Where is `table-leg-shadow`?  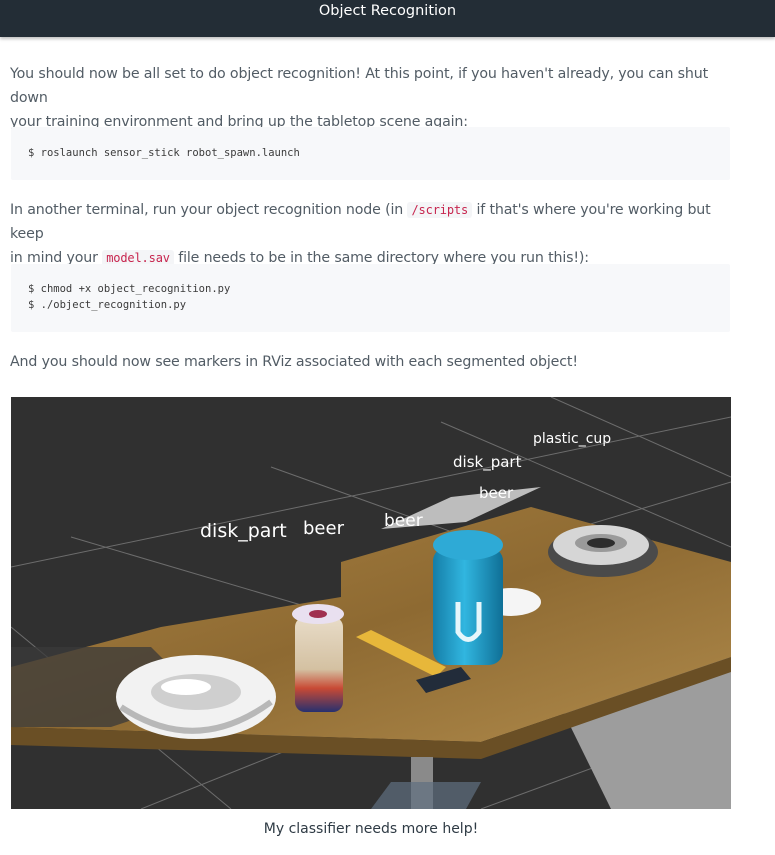 table-leg-shadow is located at coordinates (426, 795).